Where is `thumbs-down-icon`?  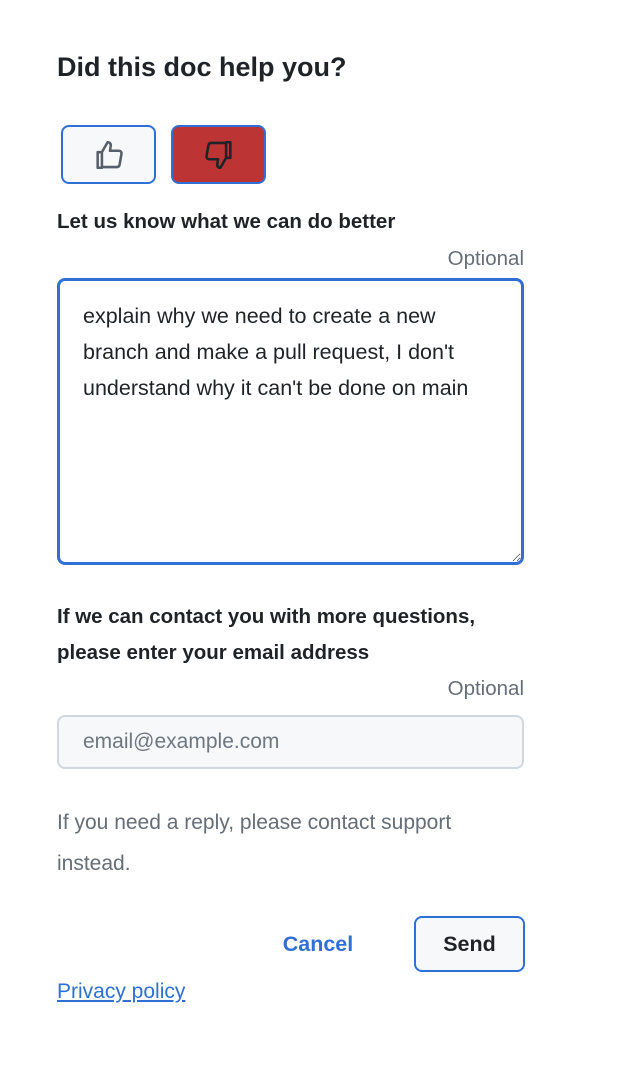 thumbs-down-icon is located at coordinates (218, 154).